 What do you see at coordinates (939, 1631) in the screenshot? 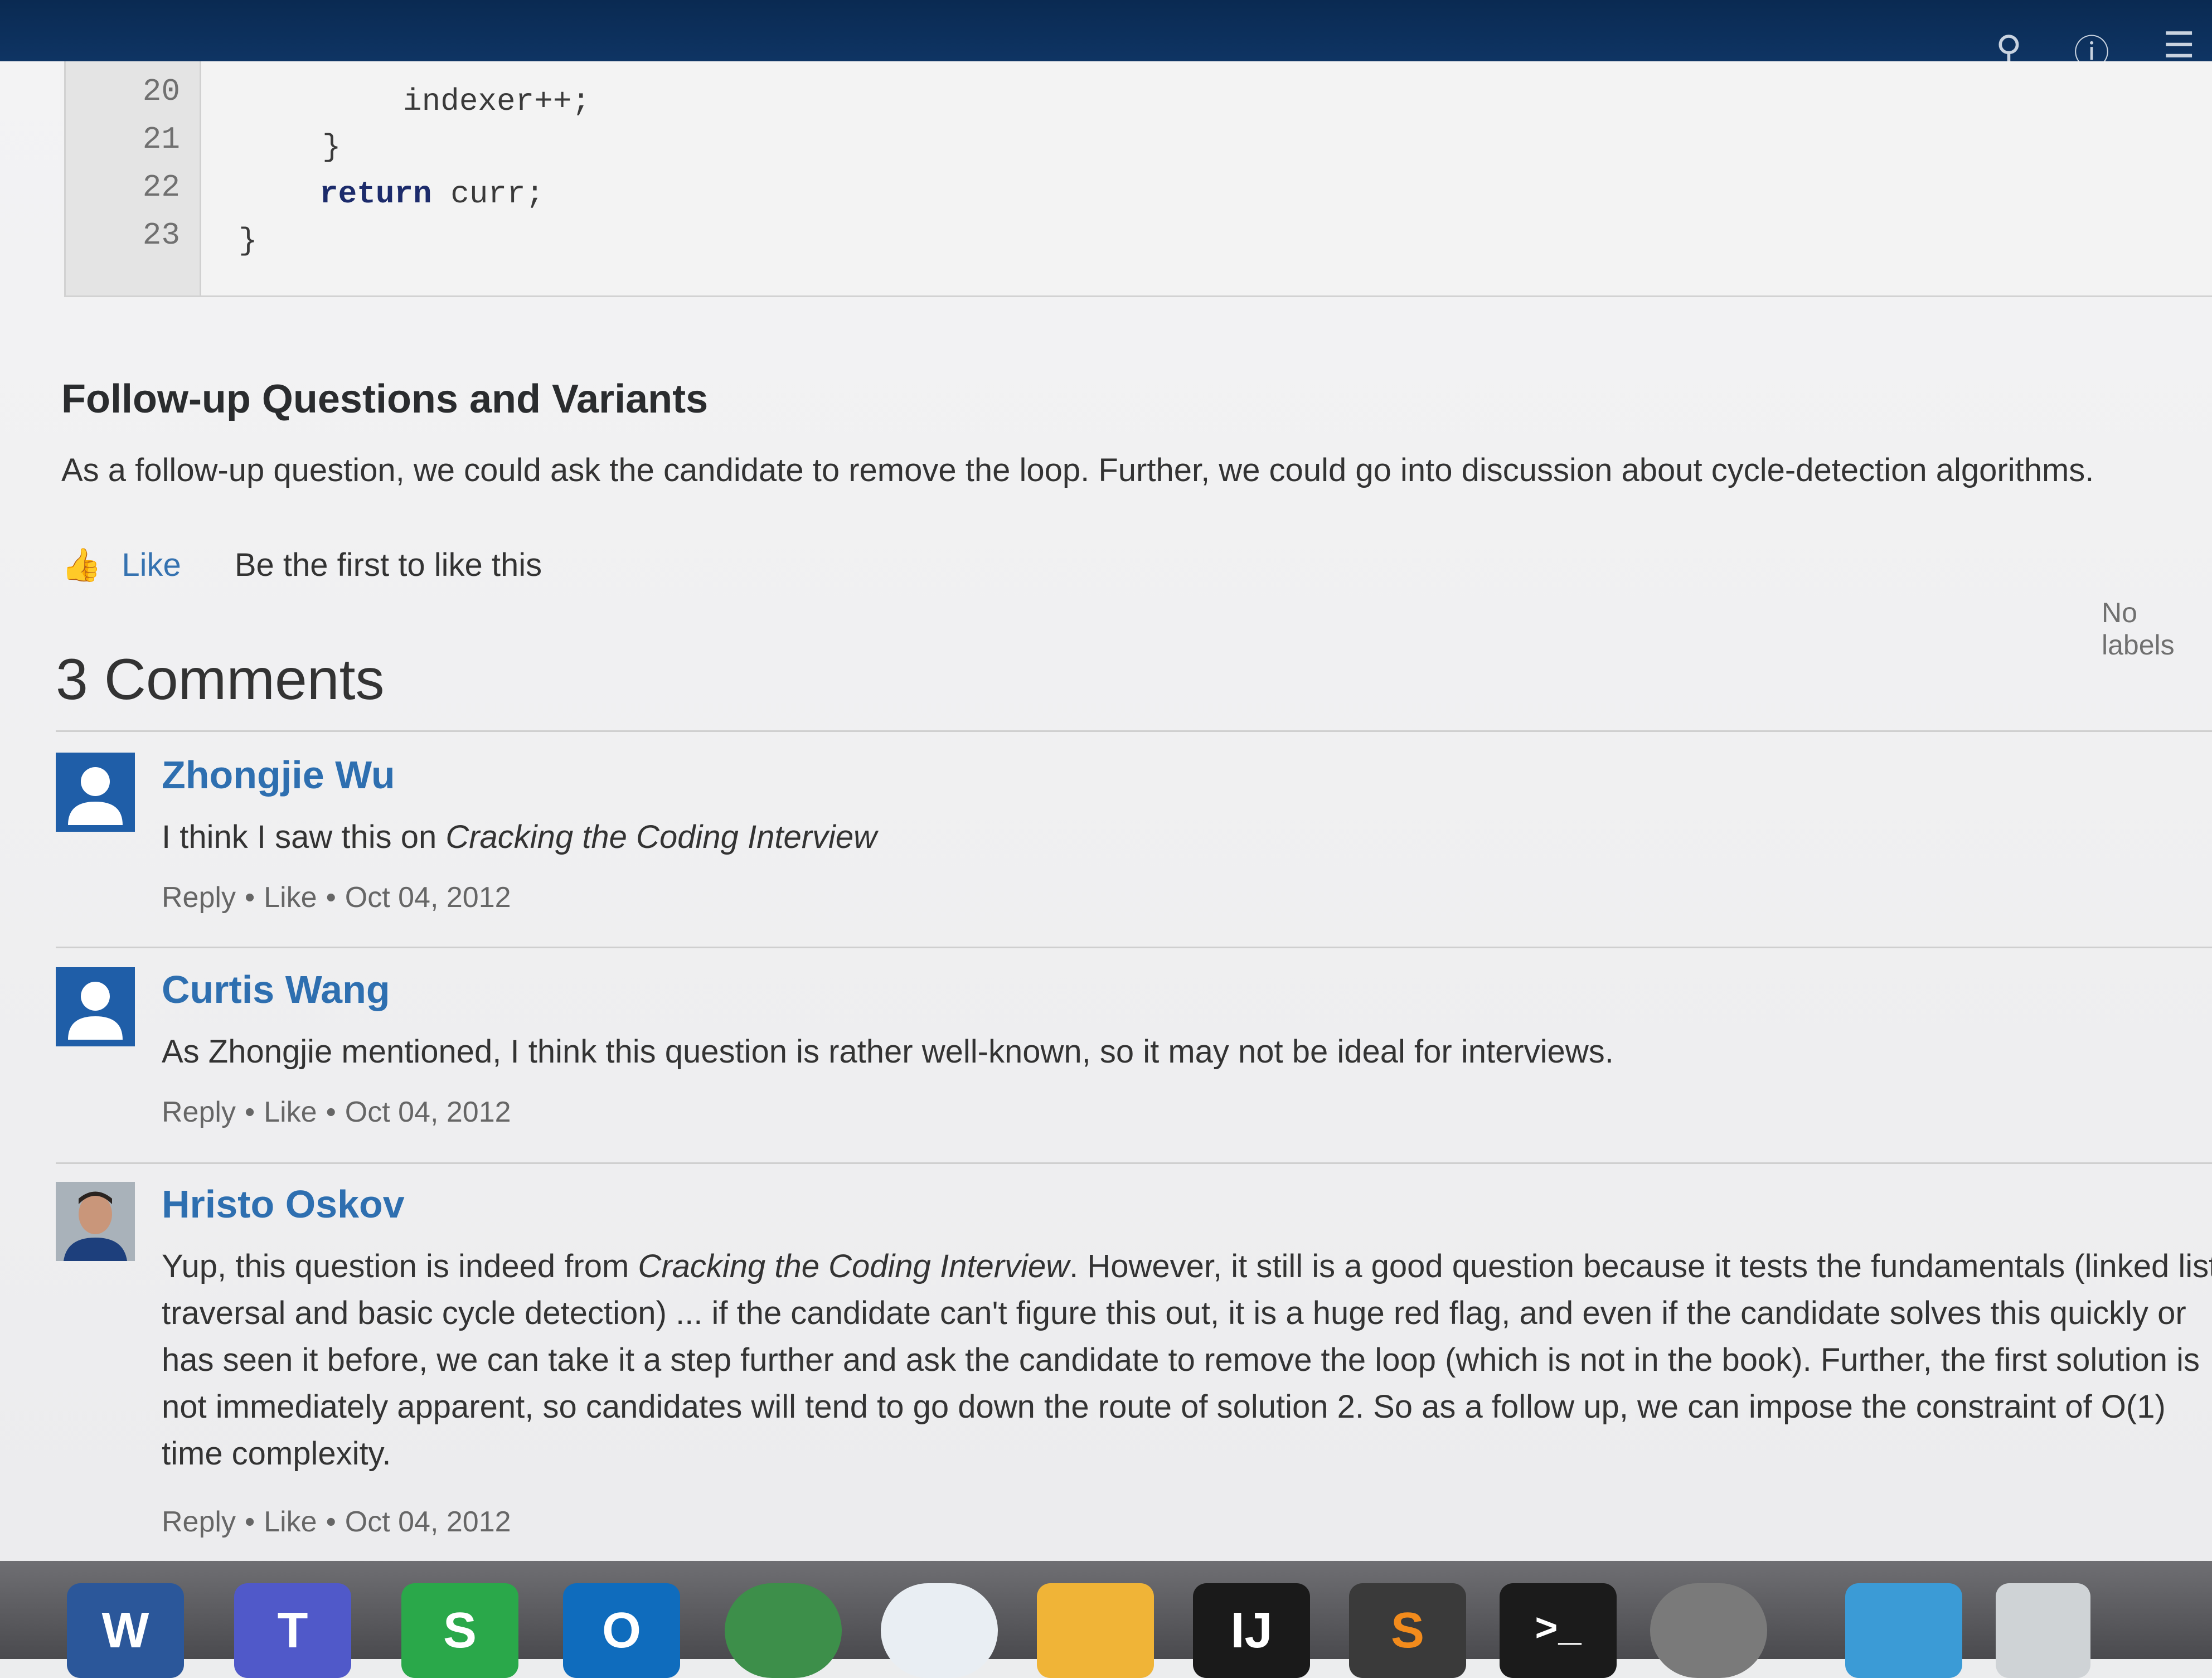
I see `airdrop-icon` at bounding box center [939, 1631].